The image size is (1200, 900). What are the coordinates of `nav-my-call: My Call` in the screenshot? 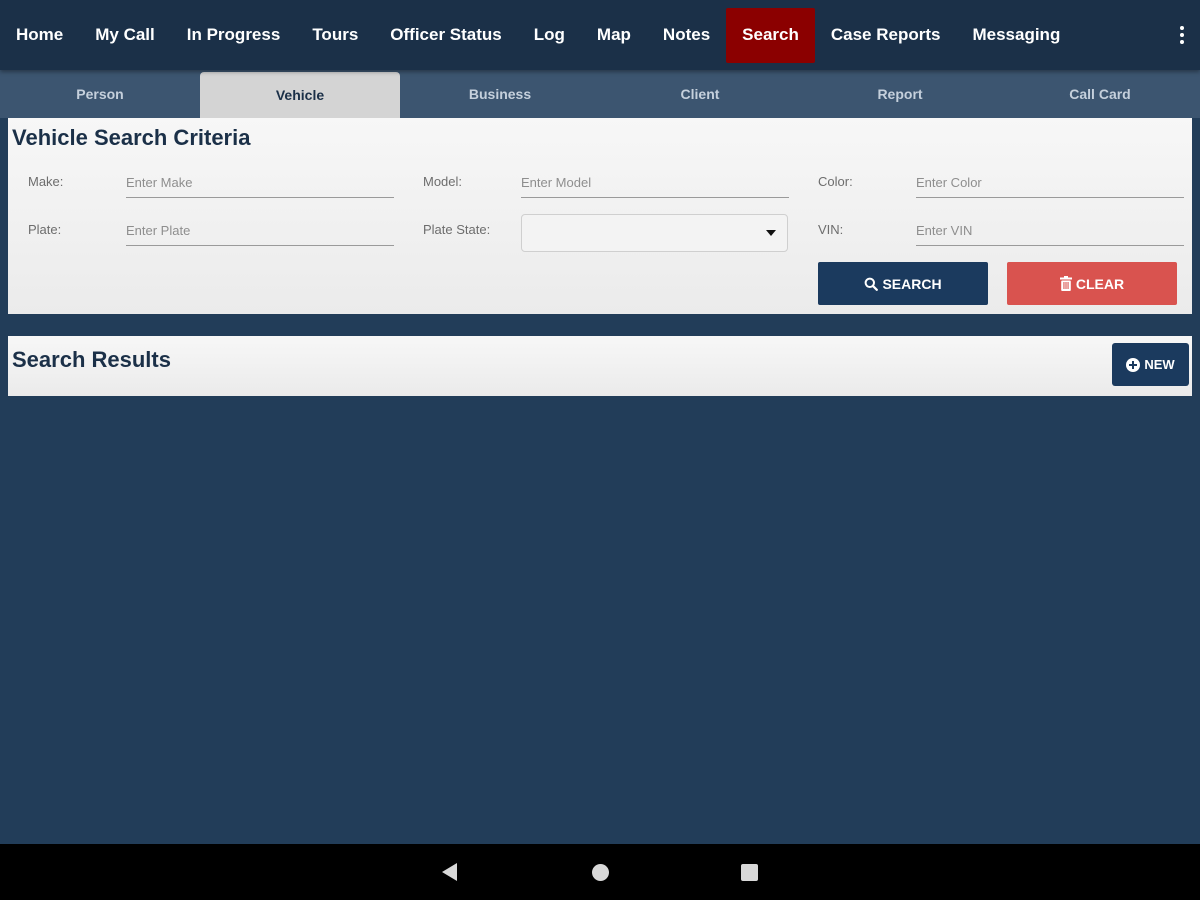 It's located at (125, 35).